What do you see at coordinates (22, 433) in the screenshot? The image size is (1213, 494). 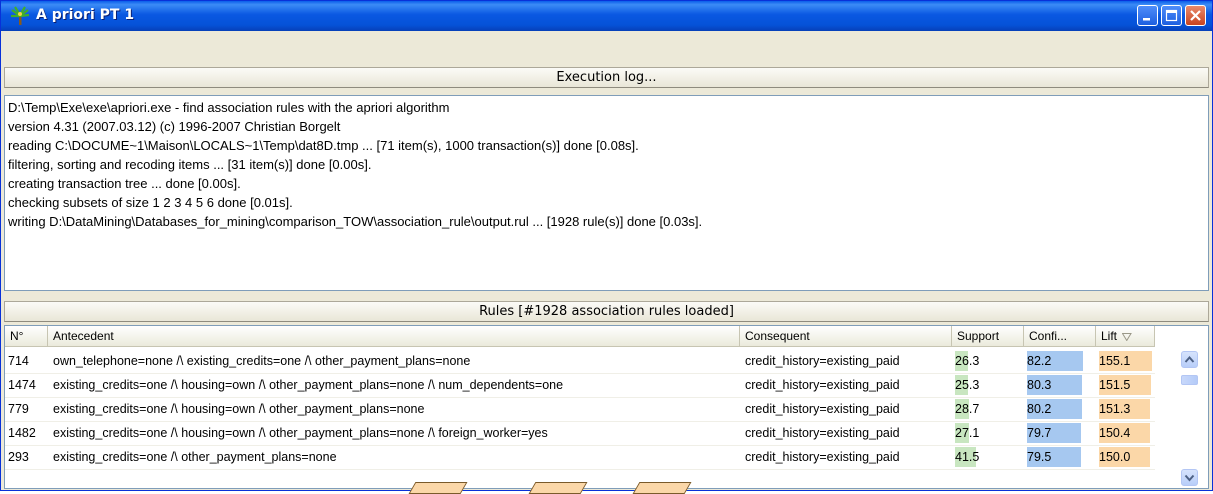 I see `num-cell: 1482` at bounding box center [22, 433].